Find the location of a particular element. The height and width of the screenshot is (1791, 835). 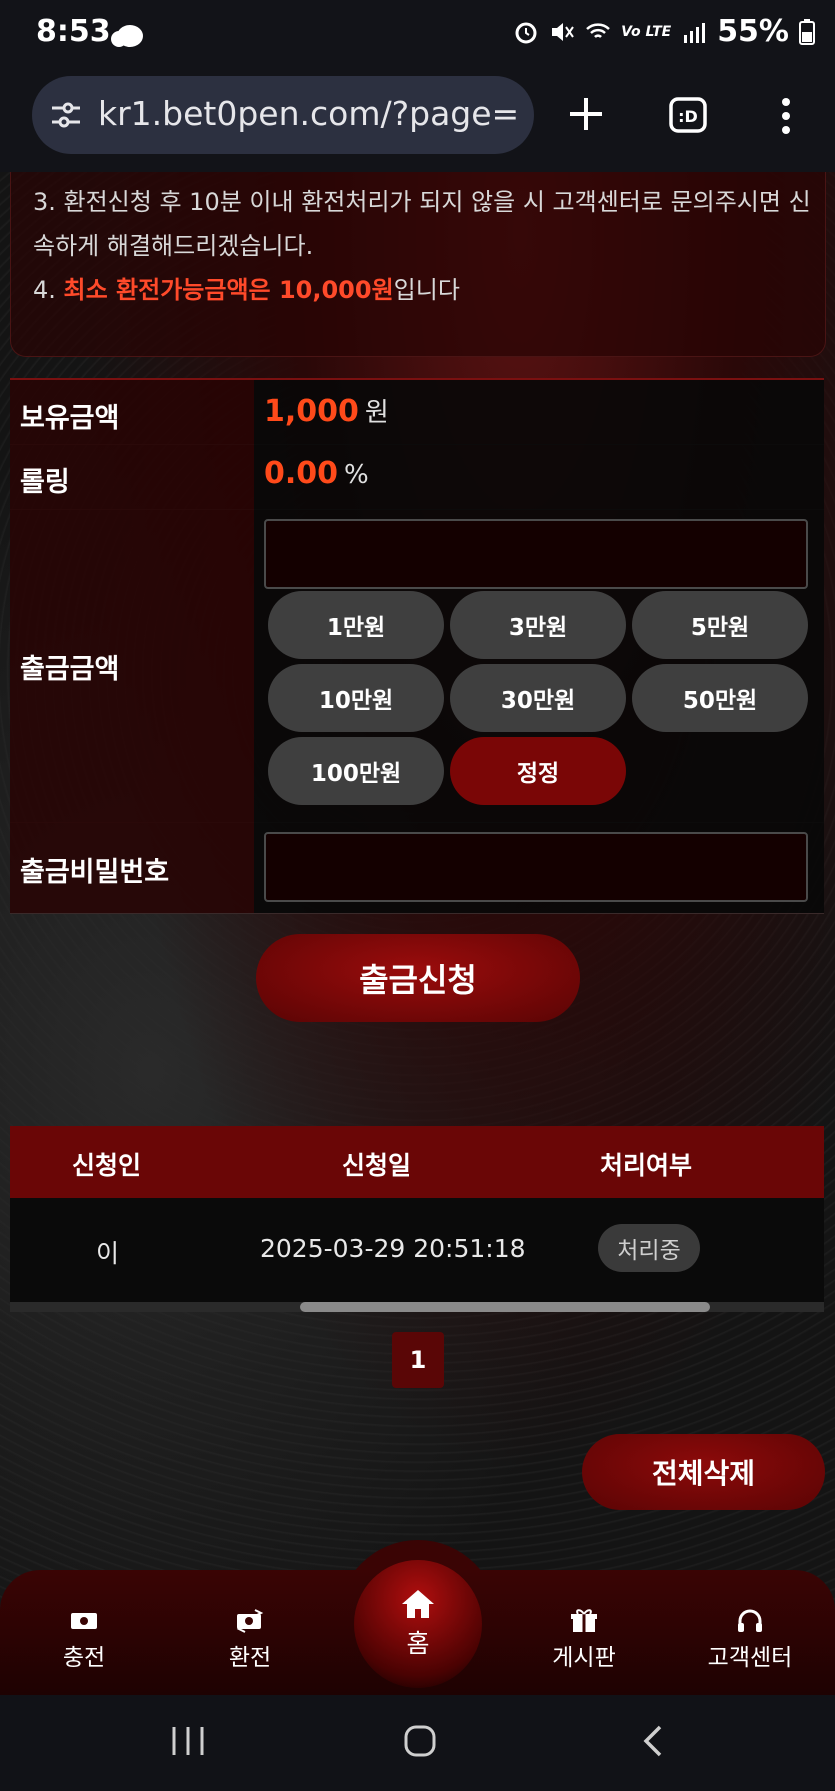

amount-label: 출금금액 is located at coordinates (70, 669).